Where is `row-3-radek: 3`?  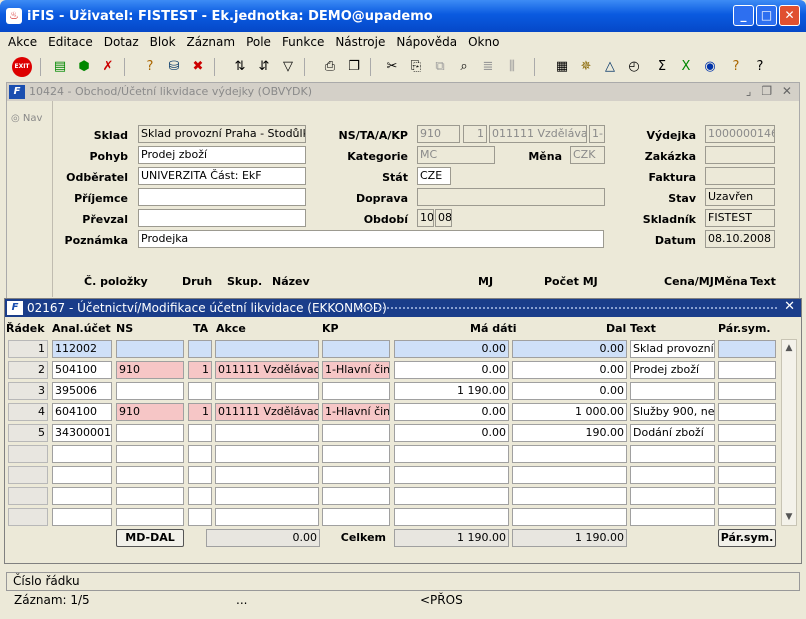 row-3-radek: 3 is located at coordinates (28, 391).